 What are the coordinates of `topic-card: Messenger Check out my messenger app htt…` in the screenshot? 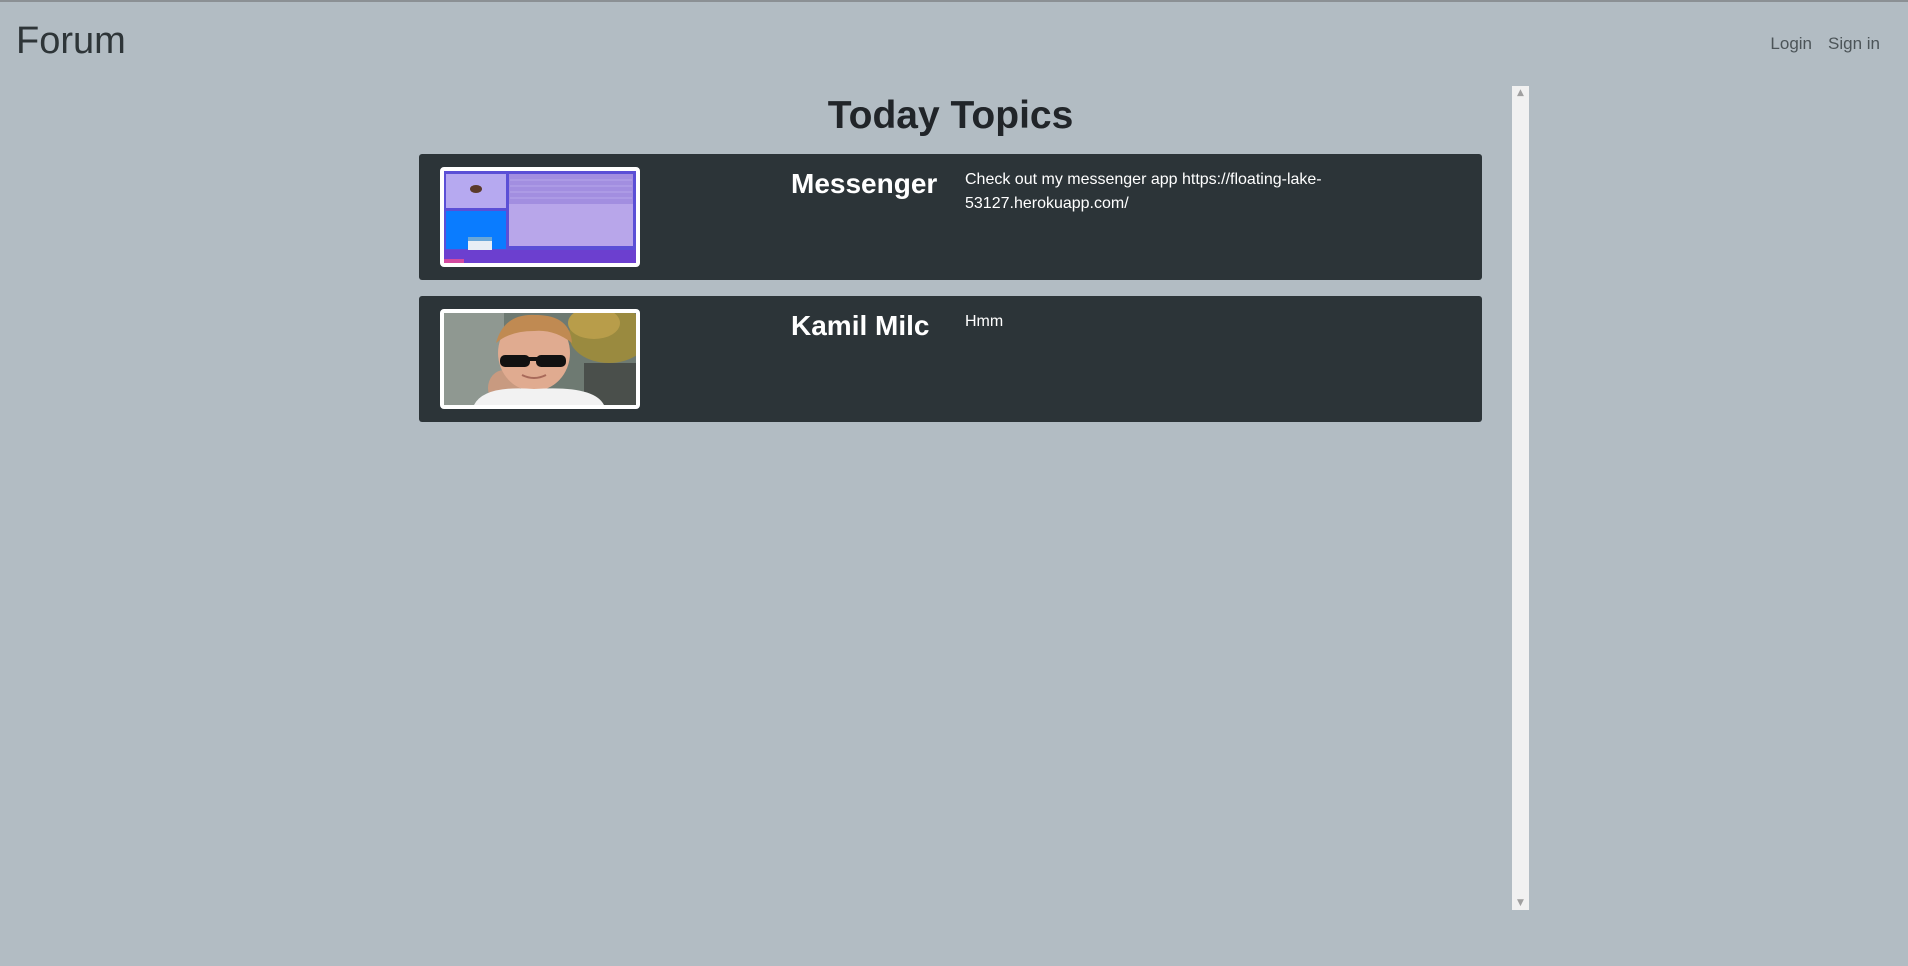 It's located at (950, 217).